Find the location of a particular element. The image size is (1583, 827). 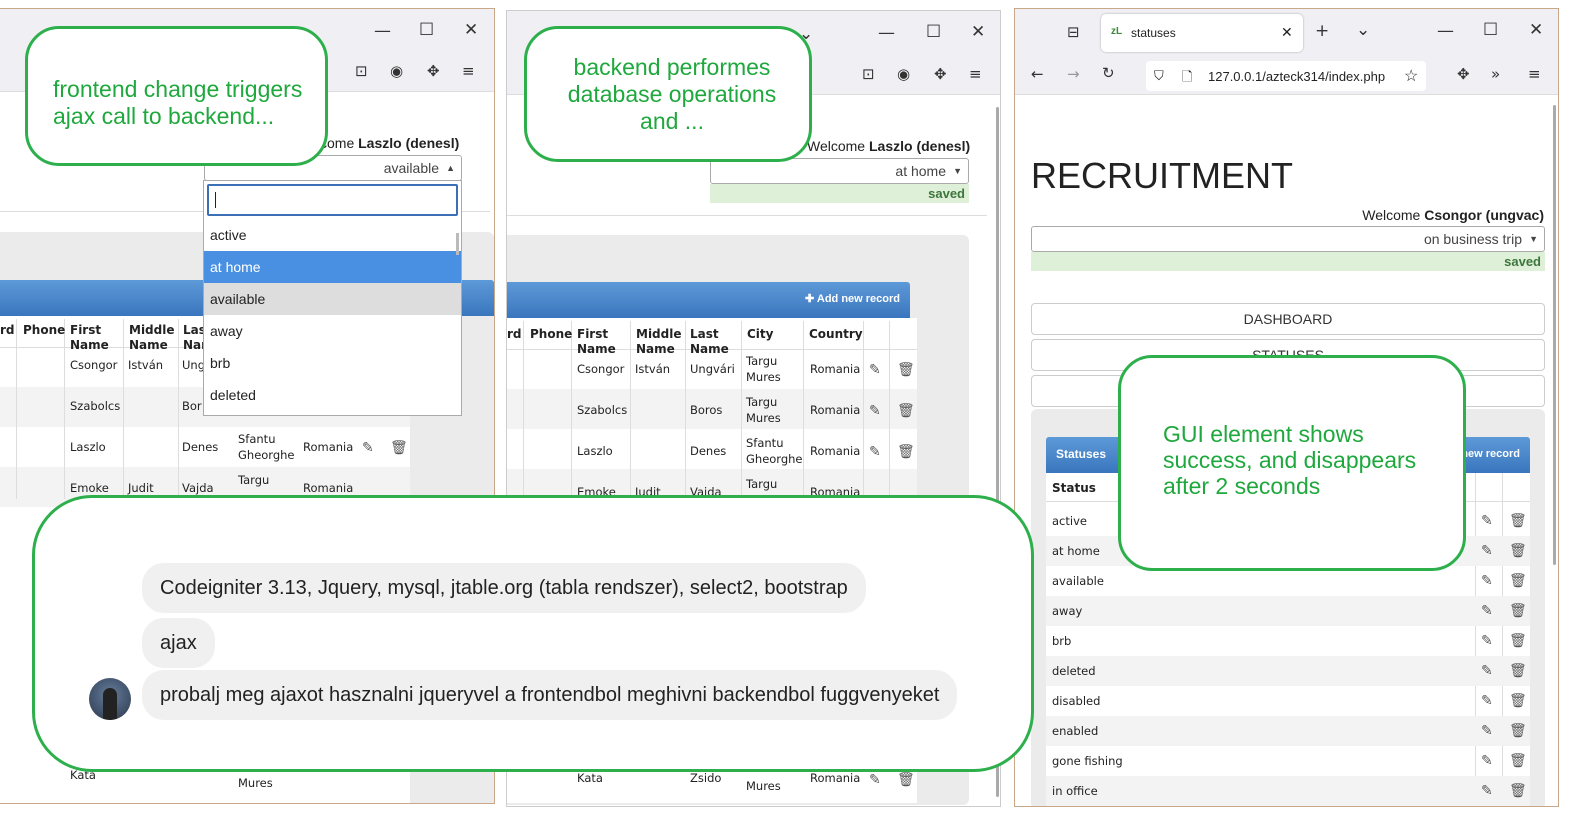

cell: Csongor is located at coordinates (94, 365).